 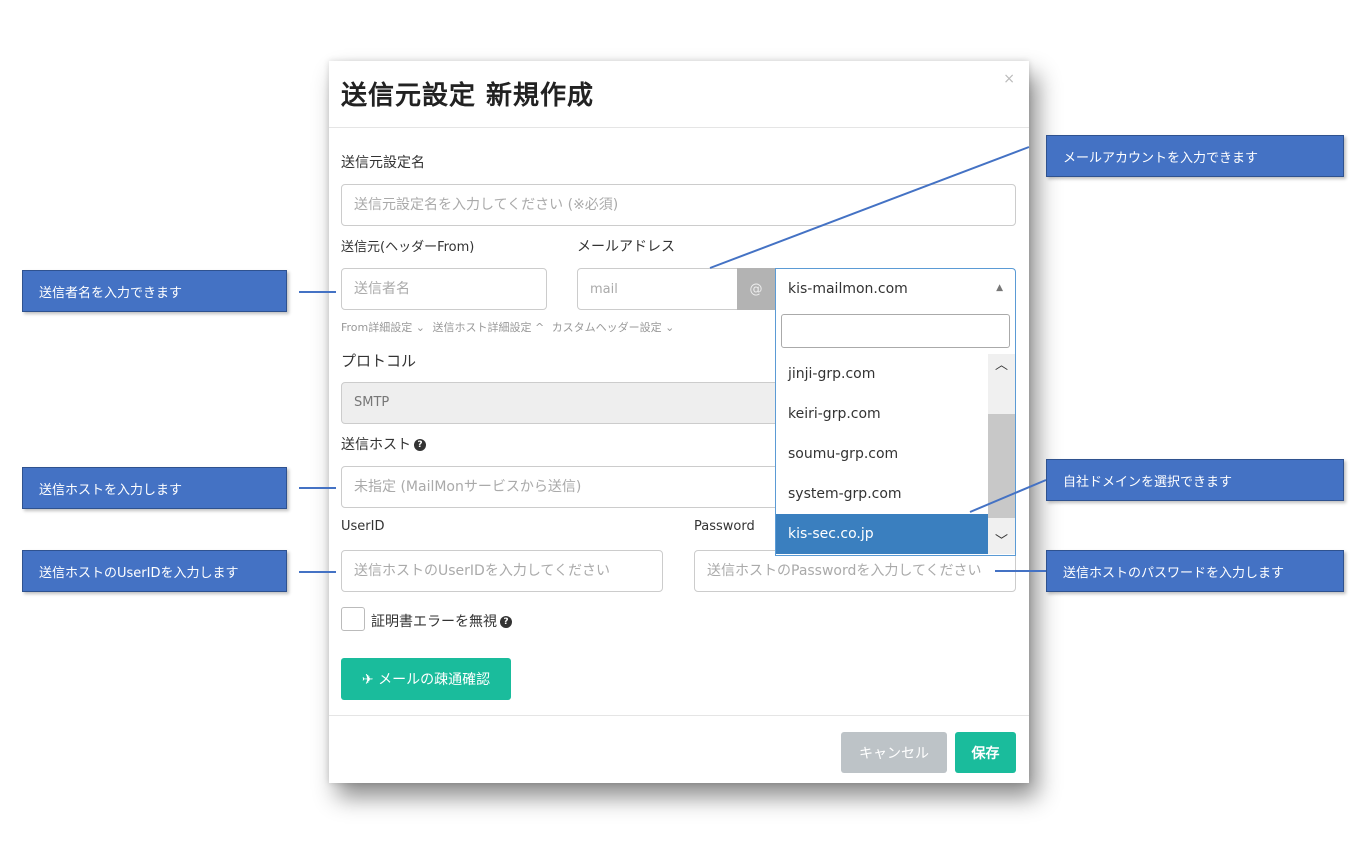 I want to click on from-detail-link: From詳細設定 ⌄, so click(x=383, y=327).